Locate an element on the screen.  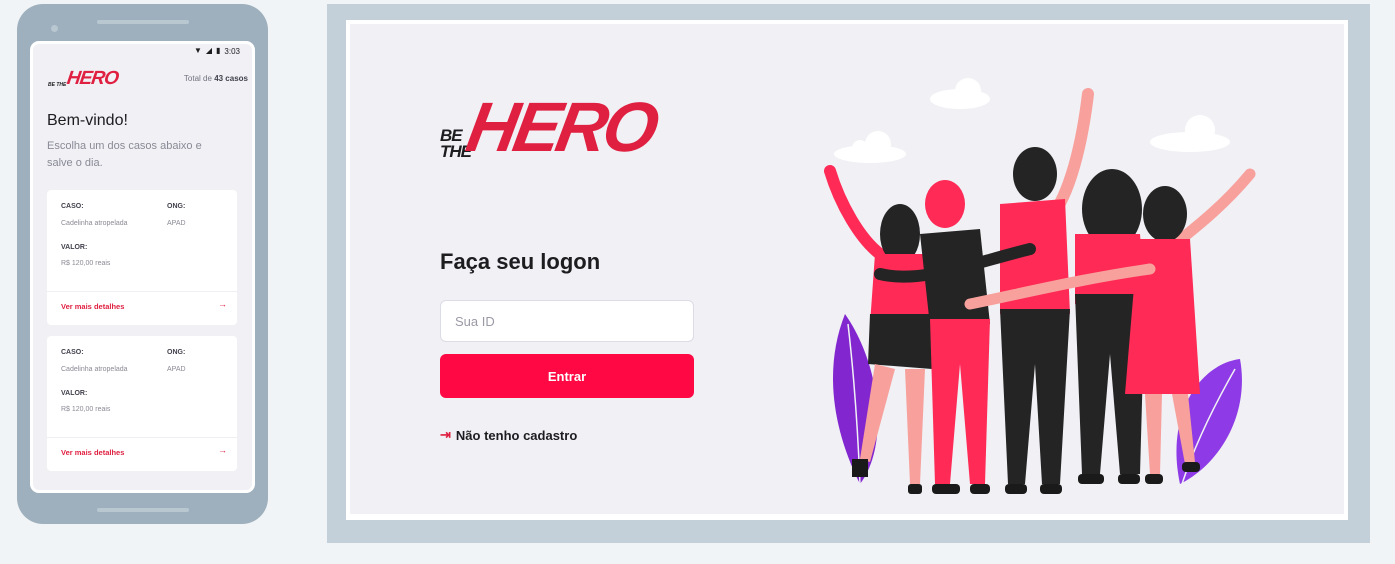
mobile-logo: BE THE HERO is located at coordinates (84, 78).